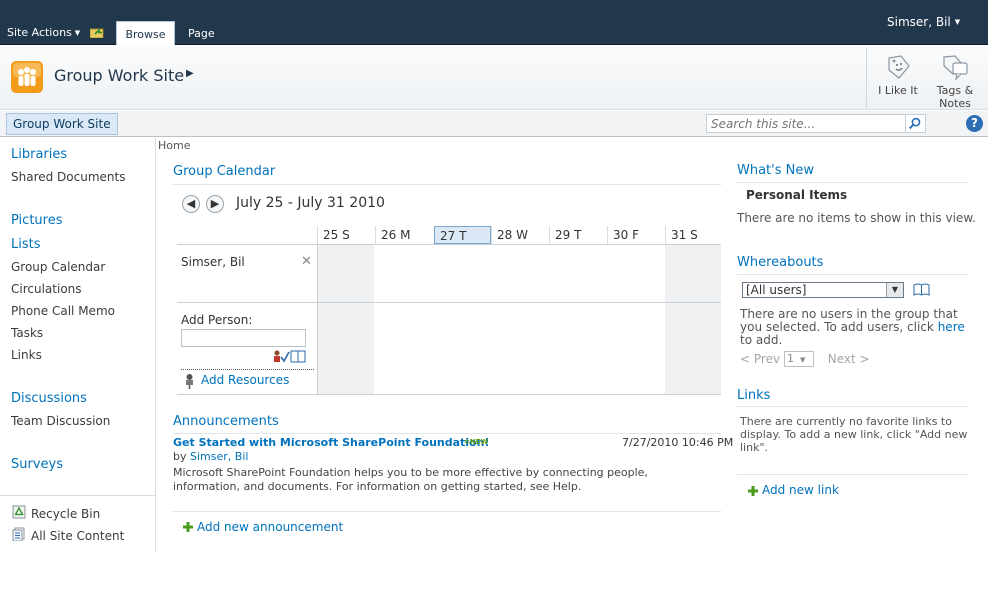 This screenshot has height=611, width=988. I want to click on ql-team-discussion: Team Discussion, so click(60, 421).